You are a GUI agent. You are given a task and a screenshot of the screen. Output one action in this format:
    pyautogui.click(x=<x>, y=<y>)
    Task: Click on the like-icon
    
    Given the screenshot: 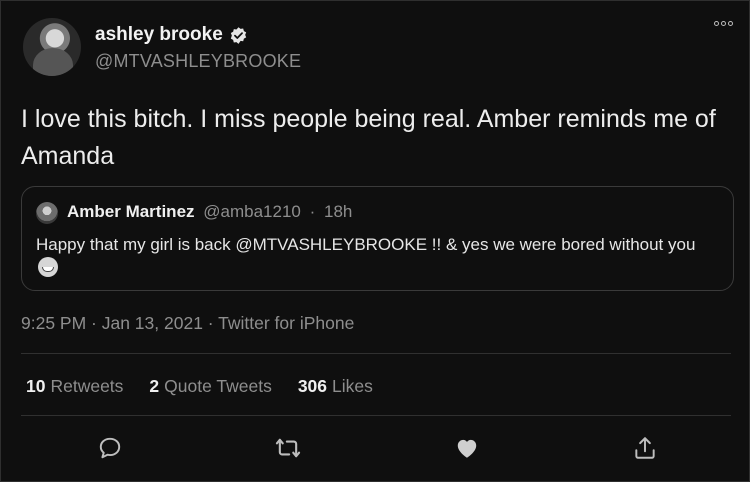 What is the action you would take?
    pyautogui.click(x=467, y=448)
    